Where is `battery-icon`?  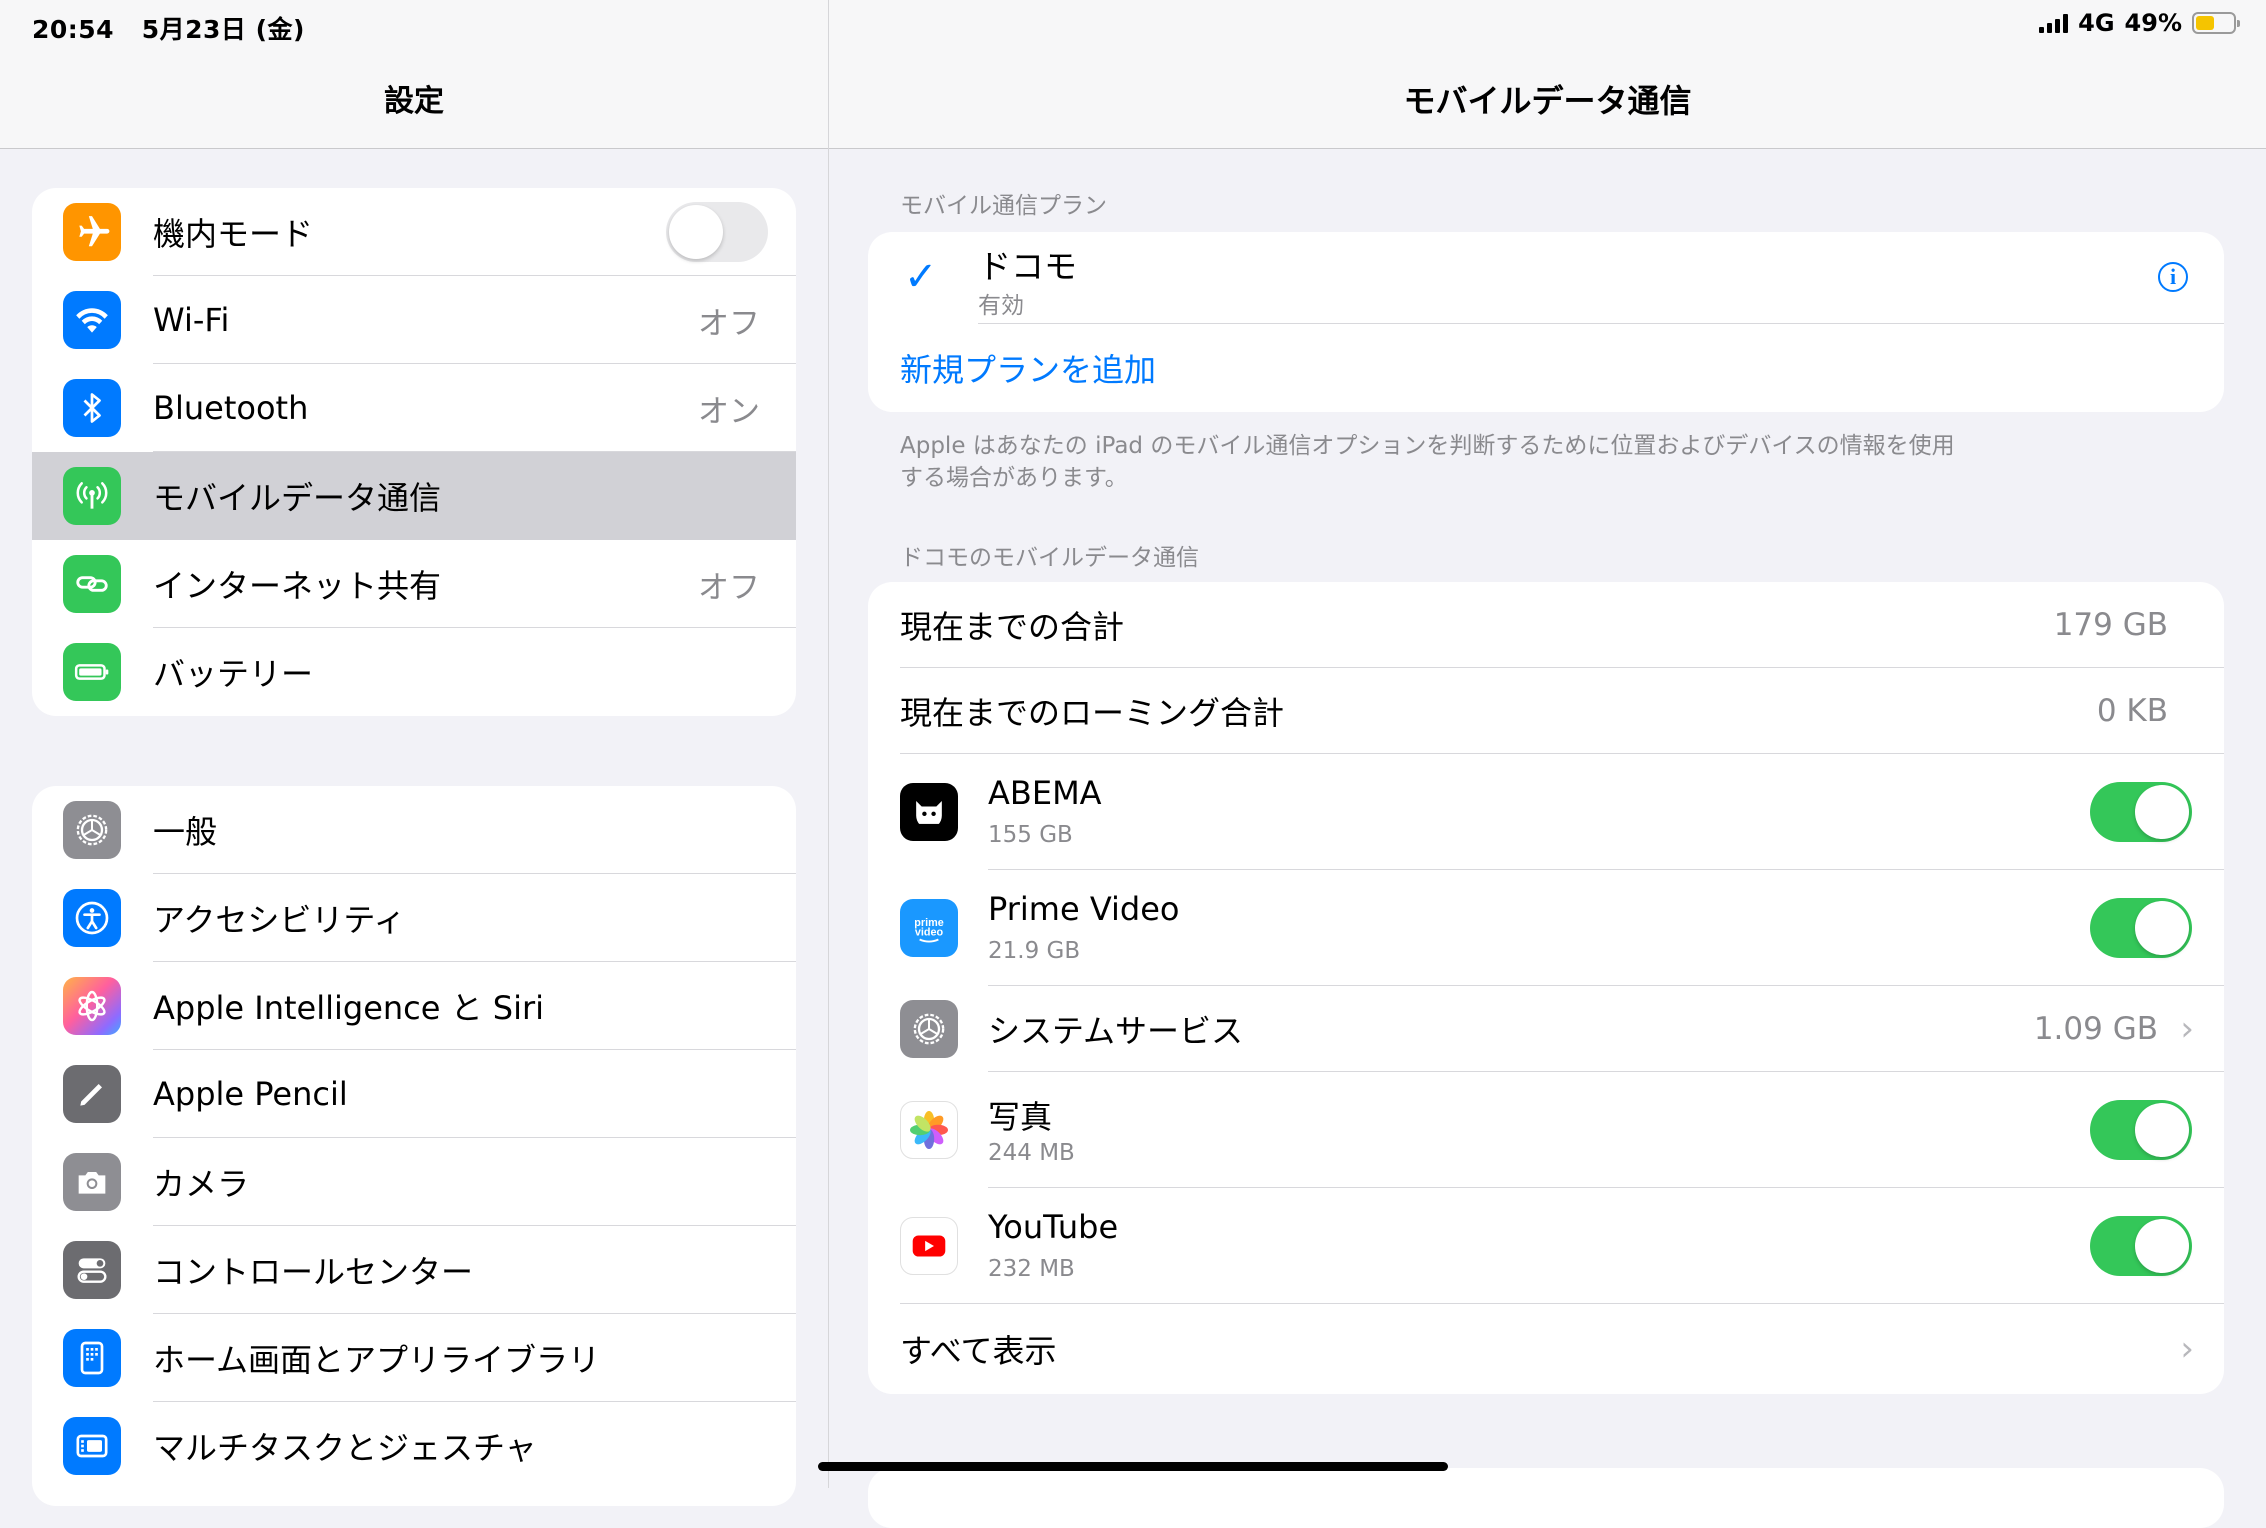
battery-icon is located at coordinates (92, 672).